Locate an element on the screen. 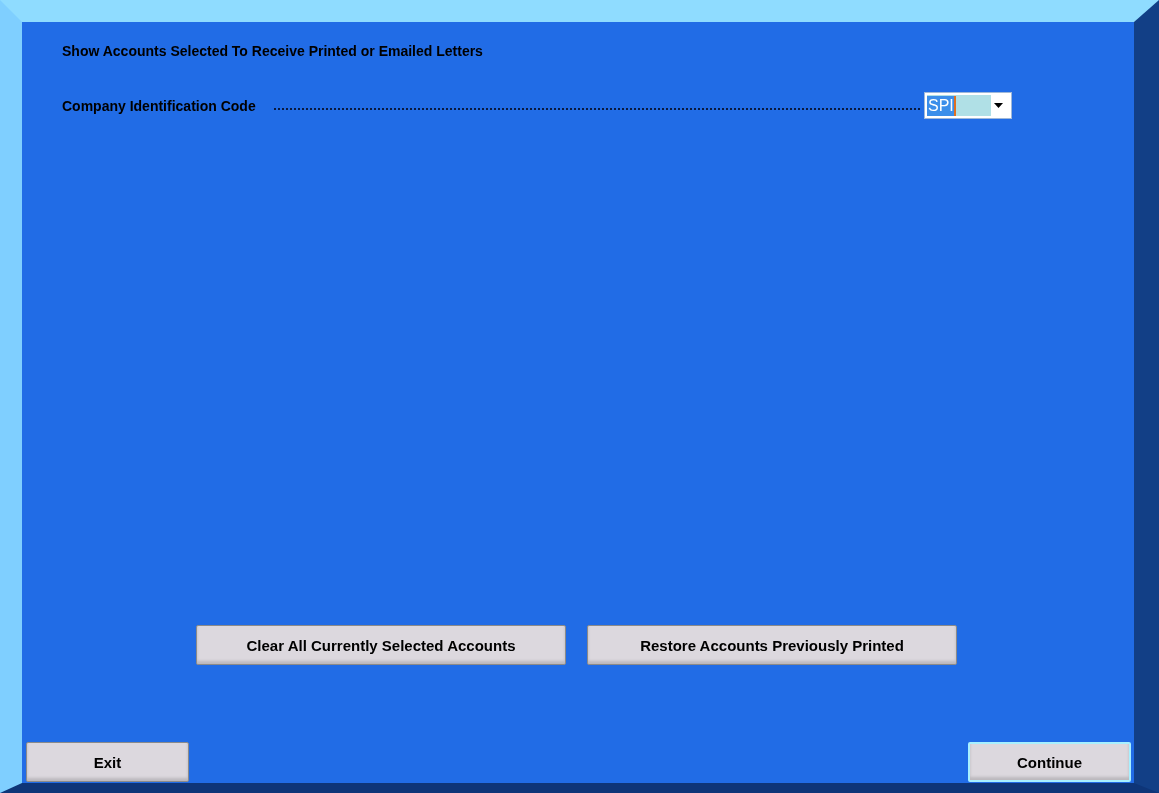  dialog-heading: Show Accounts Selected To Receive Printed or Emailed Letters is located at coordinates (273, 51).